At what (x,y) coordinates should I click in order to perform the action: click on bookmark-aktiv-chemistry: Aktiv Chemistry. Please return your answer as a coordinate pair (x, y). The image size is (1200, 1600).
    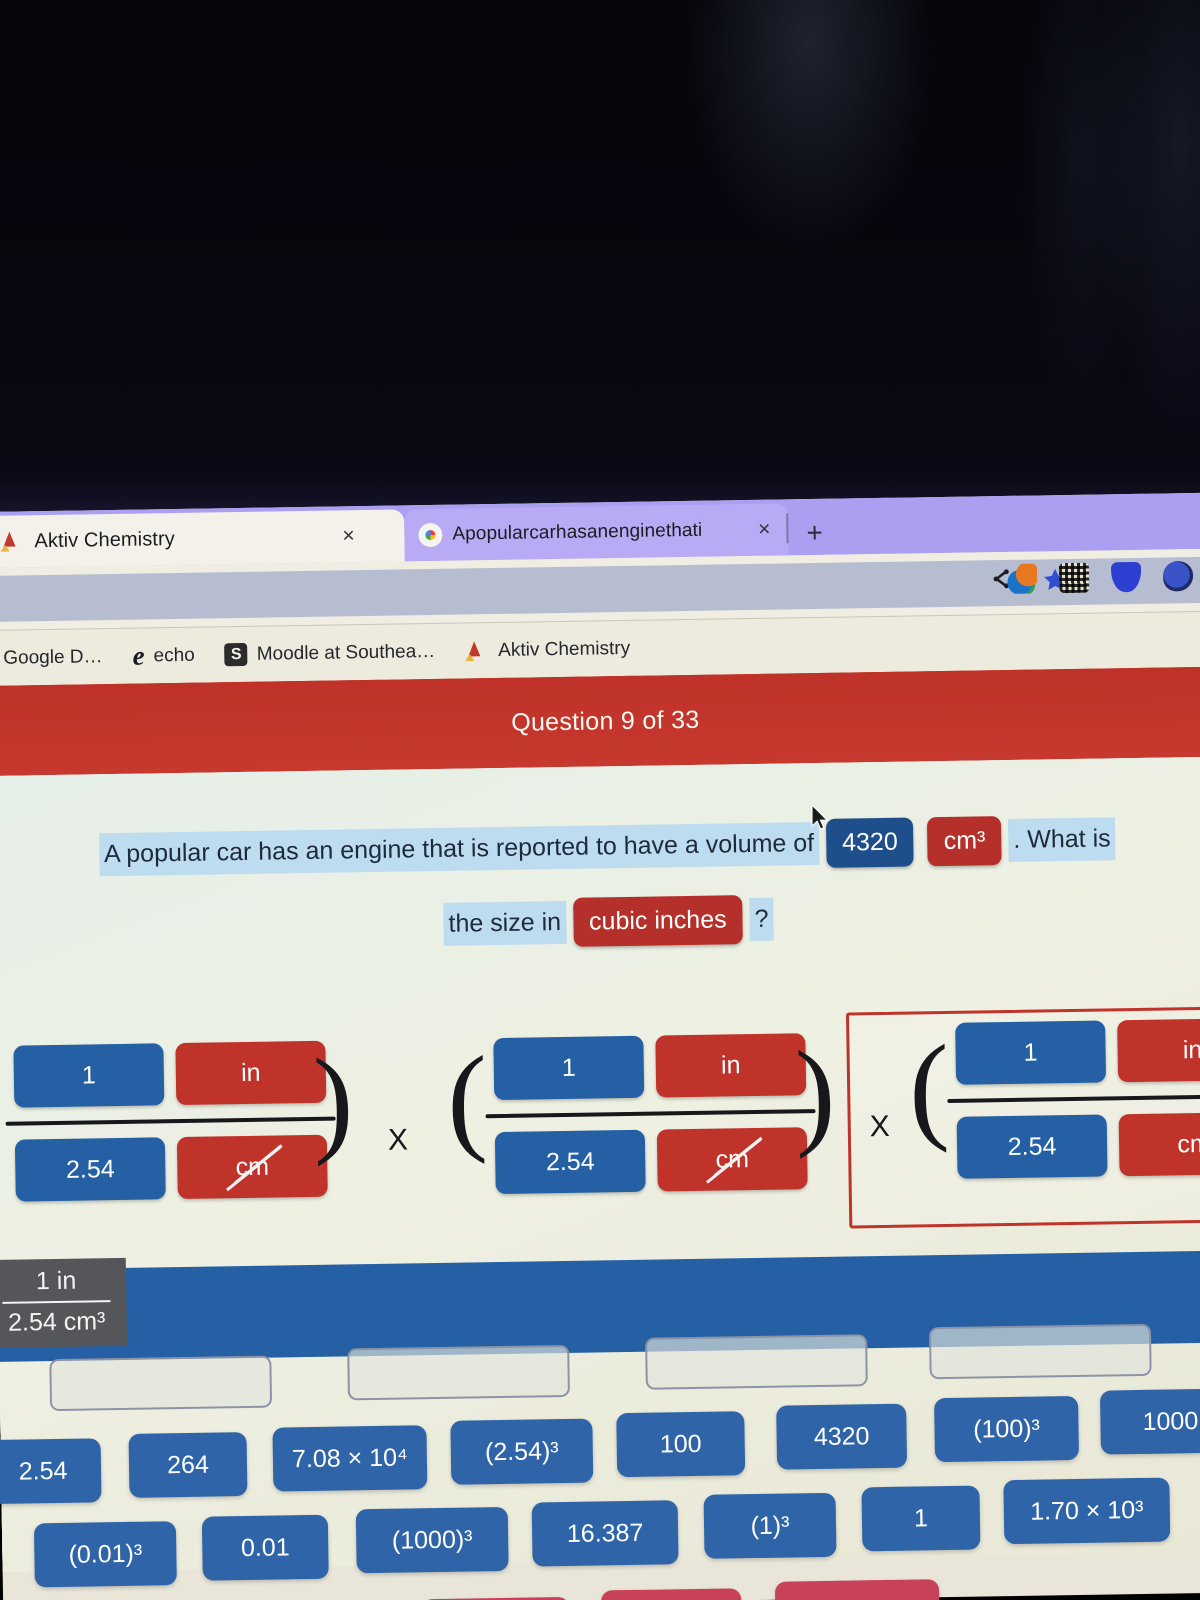
    Looking at the image, I should click on (547, 649).